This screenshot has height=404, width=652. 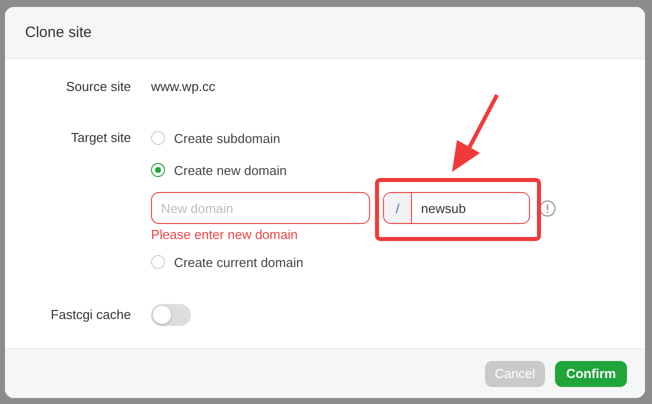 What do you see at coordinates (97, 87) in the screenshot?
I see `field-label: Source site` at bounding box center [97, 87].